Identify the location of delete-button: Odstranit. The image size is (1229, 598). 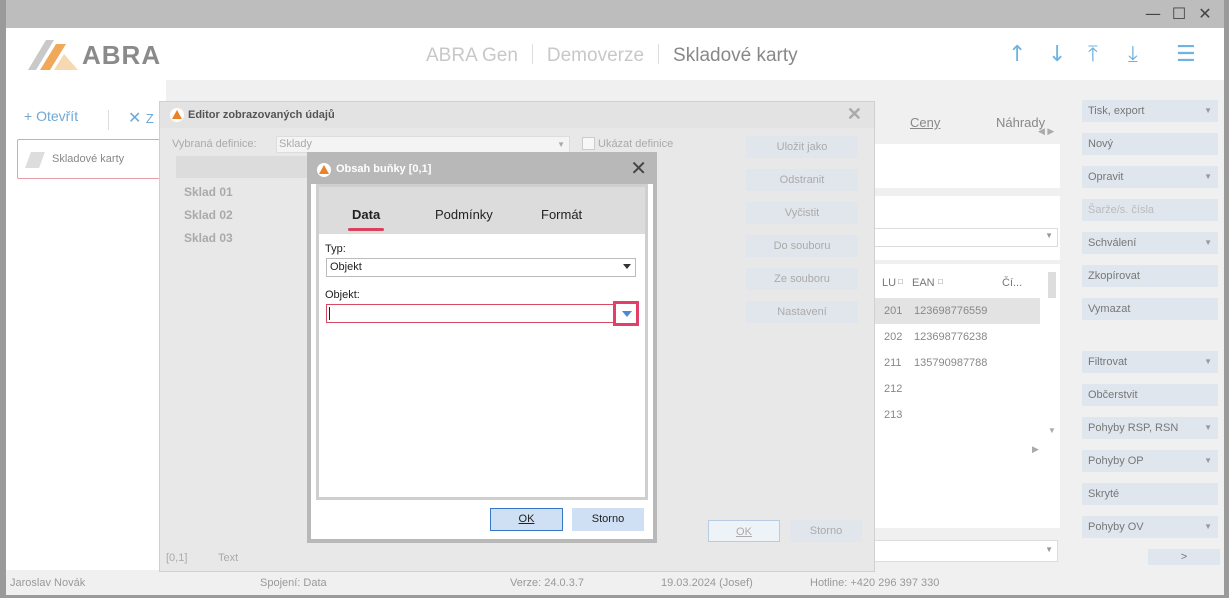
(802, 180).